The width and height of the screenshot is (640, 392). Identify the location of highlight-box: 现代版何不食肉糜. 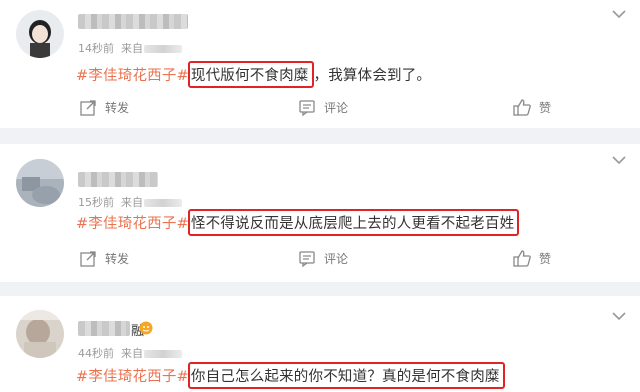
(250, 74).